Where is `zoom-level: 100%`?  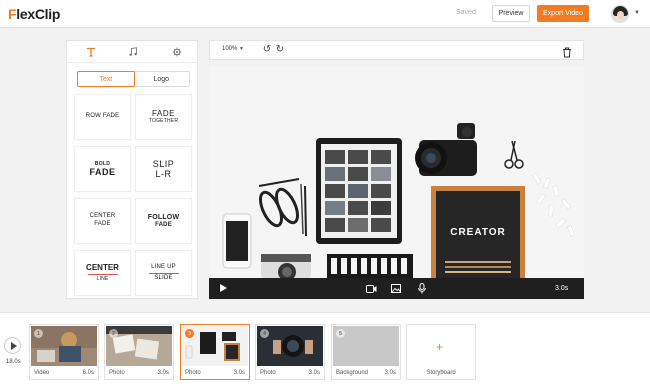 zoom-level: 100% is located at coordinates (229, 49).